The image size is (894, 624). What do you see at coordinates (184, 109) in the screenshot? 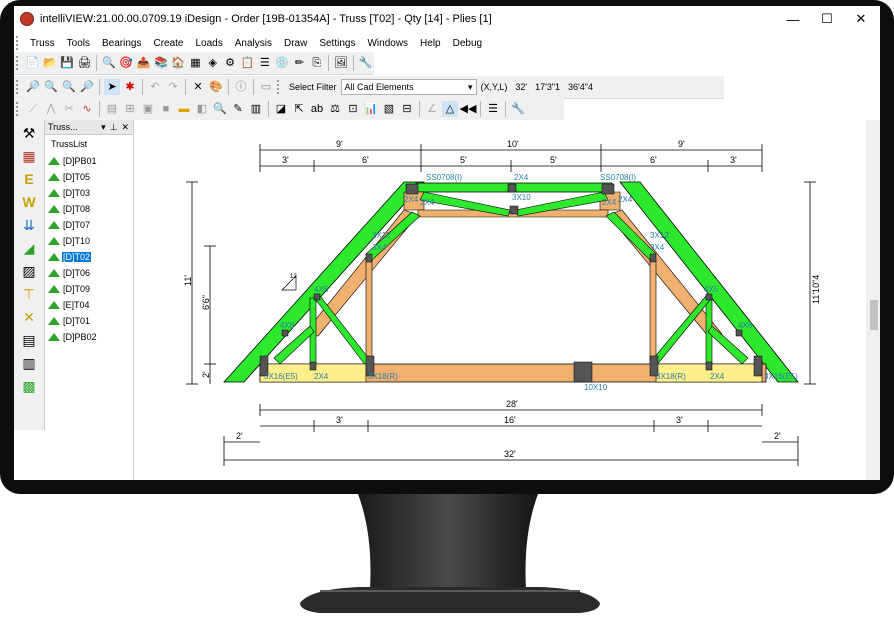
I see `lumber-icon: ▬` at bounding box center [184, 109].